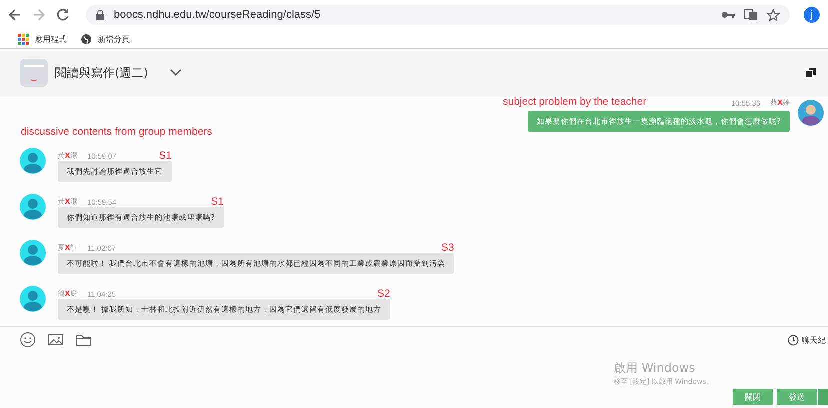 The height and width of the screenshot is (408, 828). I want to click on image-icon, so click(56, 340).